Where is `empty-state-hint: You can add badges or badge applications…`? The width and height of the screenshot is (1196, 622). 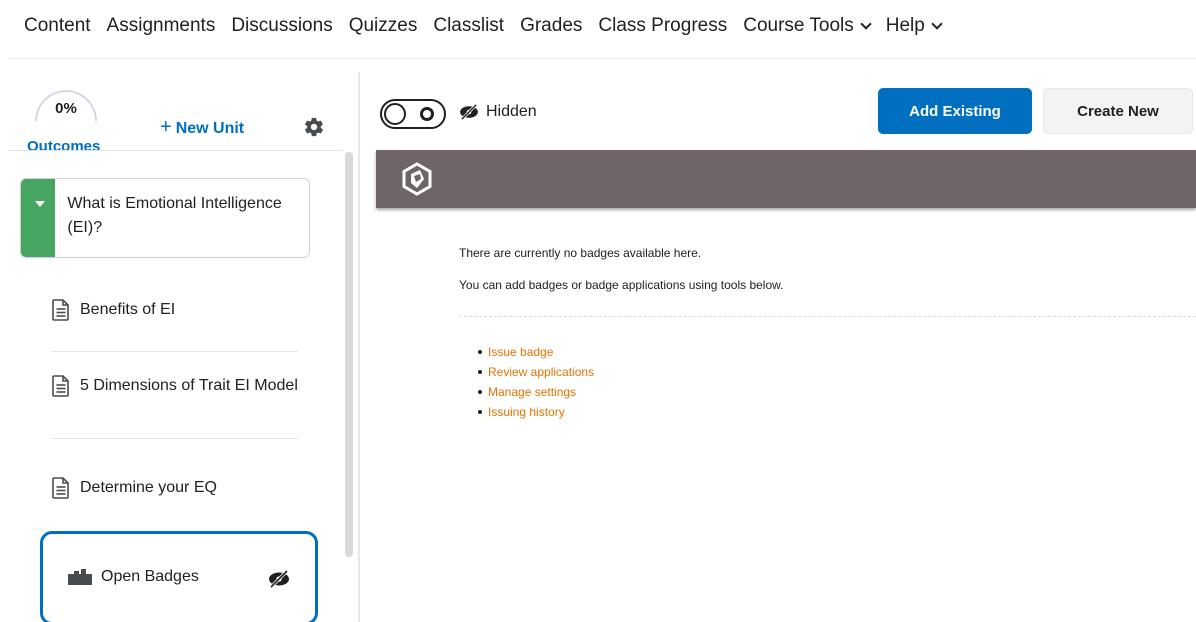 empty-state-hint: You can add badges or badge applications… is located at coordinates (621, 285).